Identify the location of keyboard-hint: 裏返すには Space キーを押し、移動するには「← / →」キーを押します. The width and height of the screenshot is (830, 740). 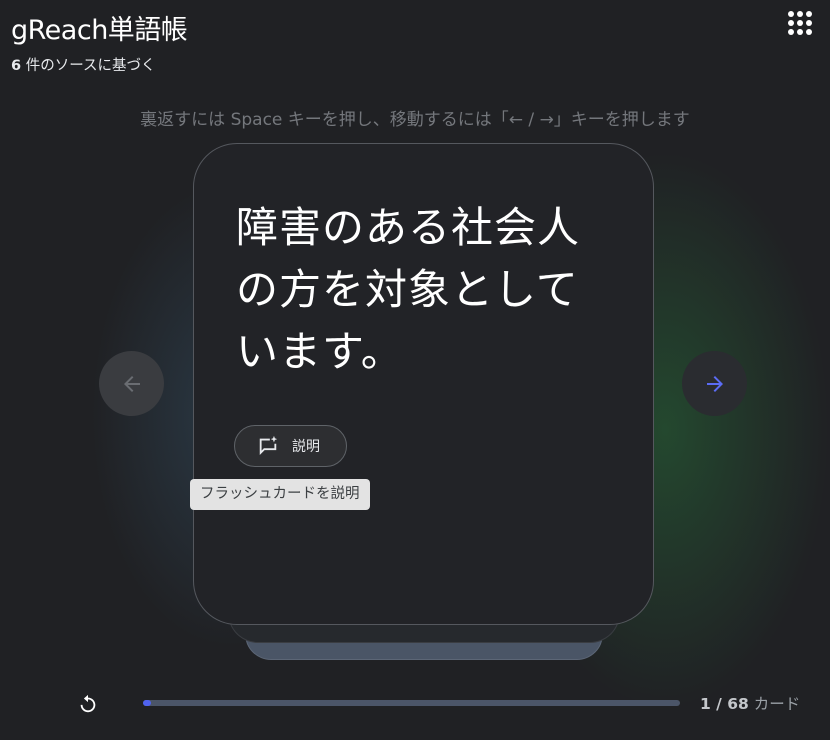
(415, 120).